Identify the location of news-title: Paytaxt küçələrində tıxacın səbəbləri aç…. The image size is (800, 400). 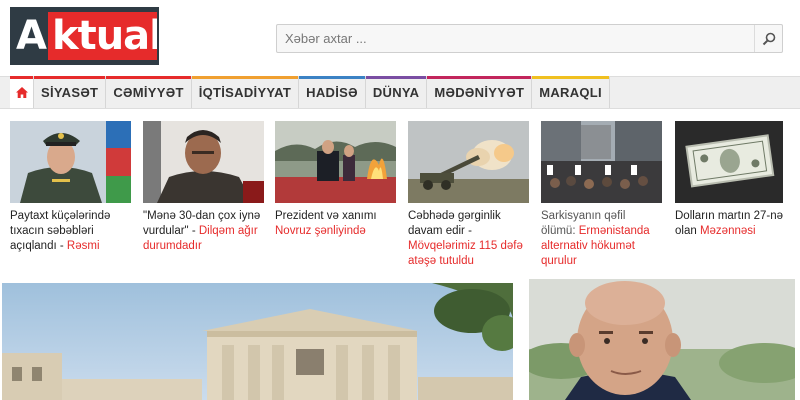
(70, 231).